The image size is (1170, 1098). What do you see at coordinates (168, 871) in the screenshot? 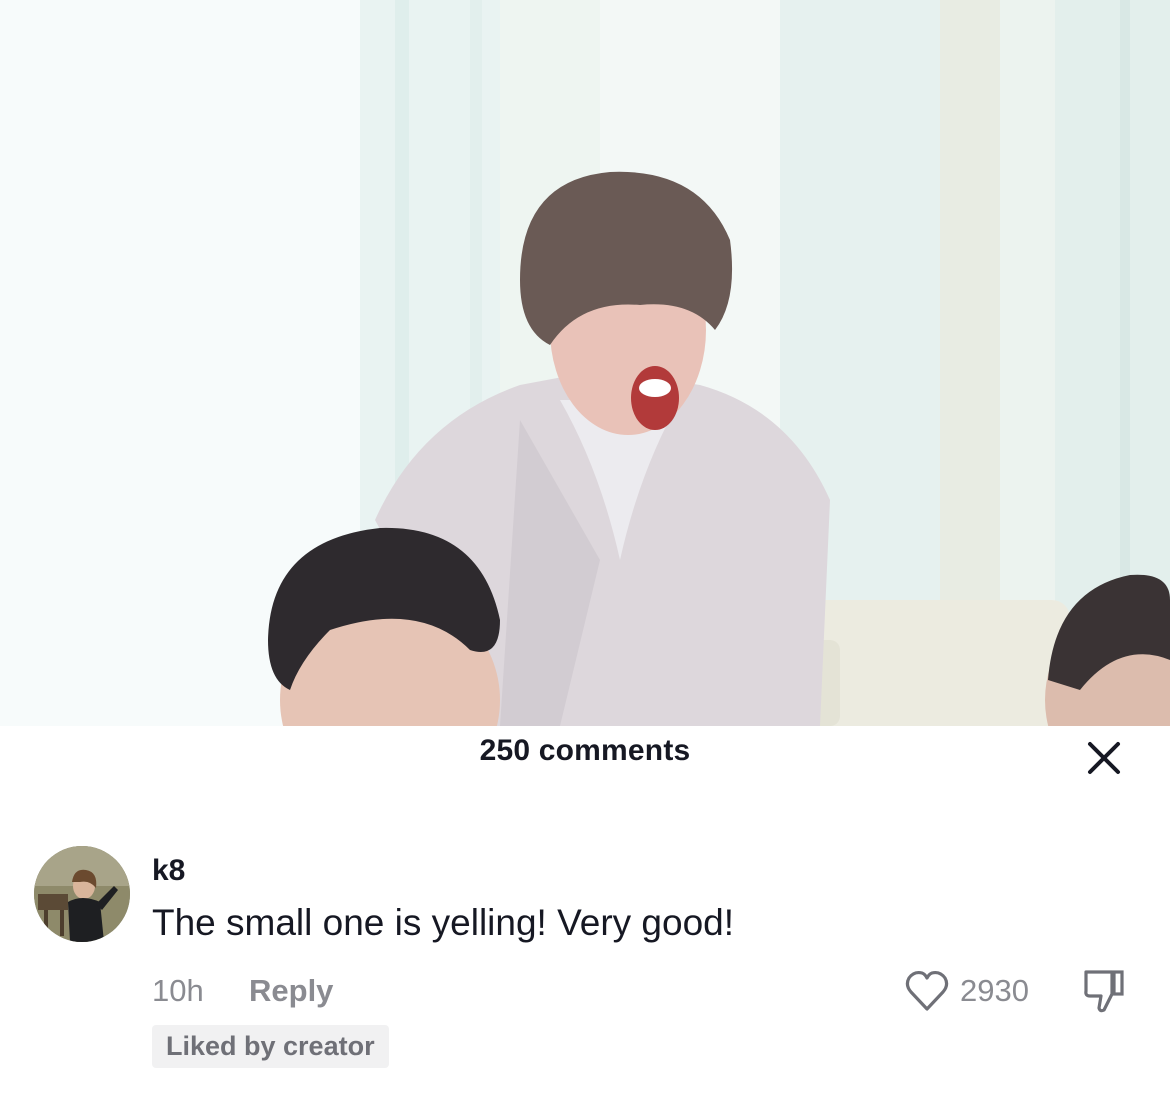
I see `comment-username: k8` at bounding box center [168, 871].